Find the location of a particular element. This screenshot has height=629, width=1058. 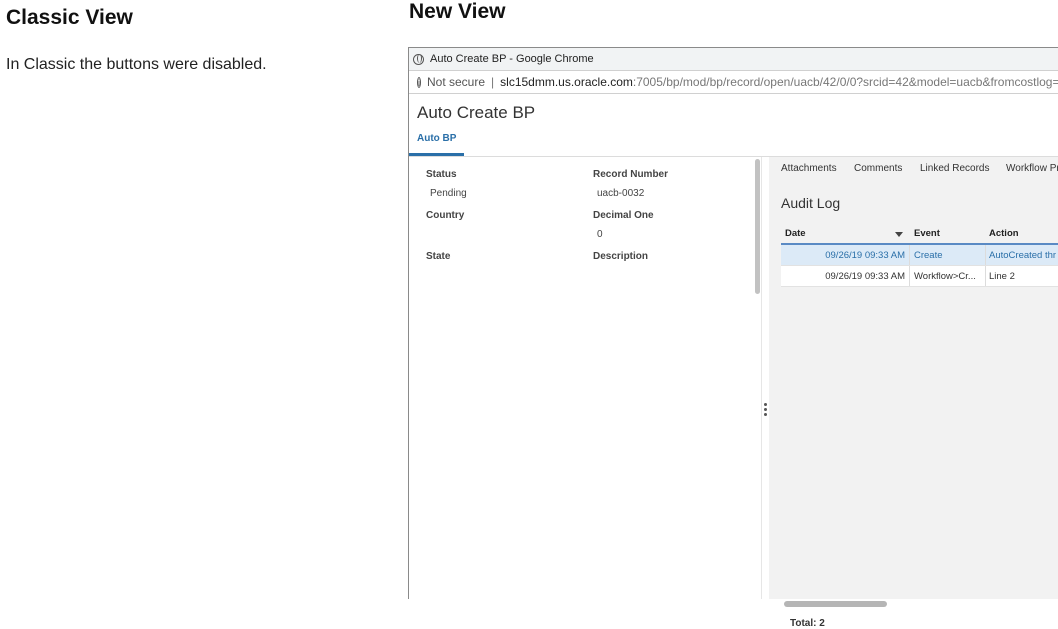

column-header-date: Date is located at coordinates (795, 233).